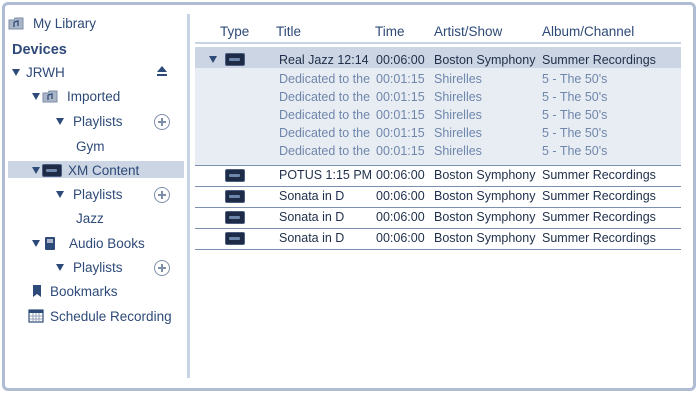  What do you see at coordinates (37, 291) in the screenshot?
I see `bookmark-icon` at bounding box center [37, 291].